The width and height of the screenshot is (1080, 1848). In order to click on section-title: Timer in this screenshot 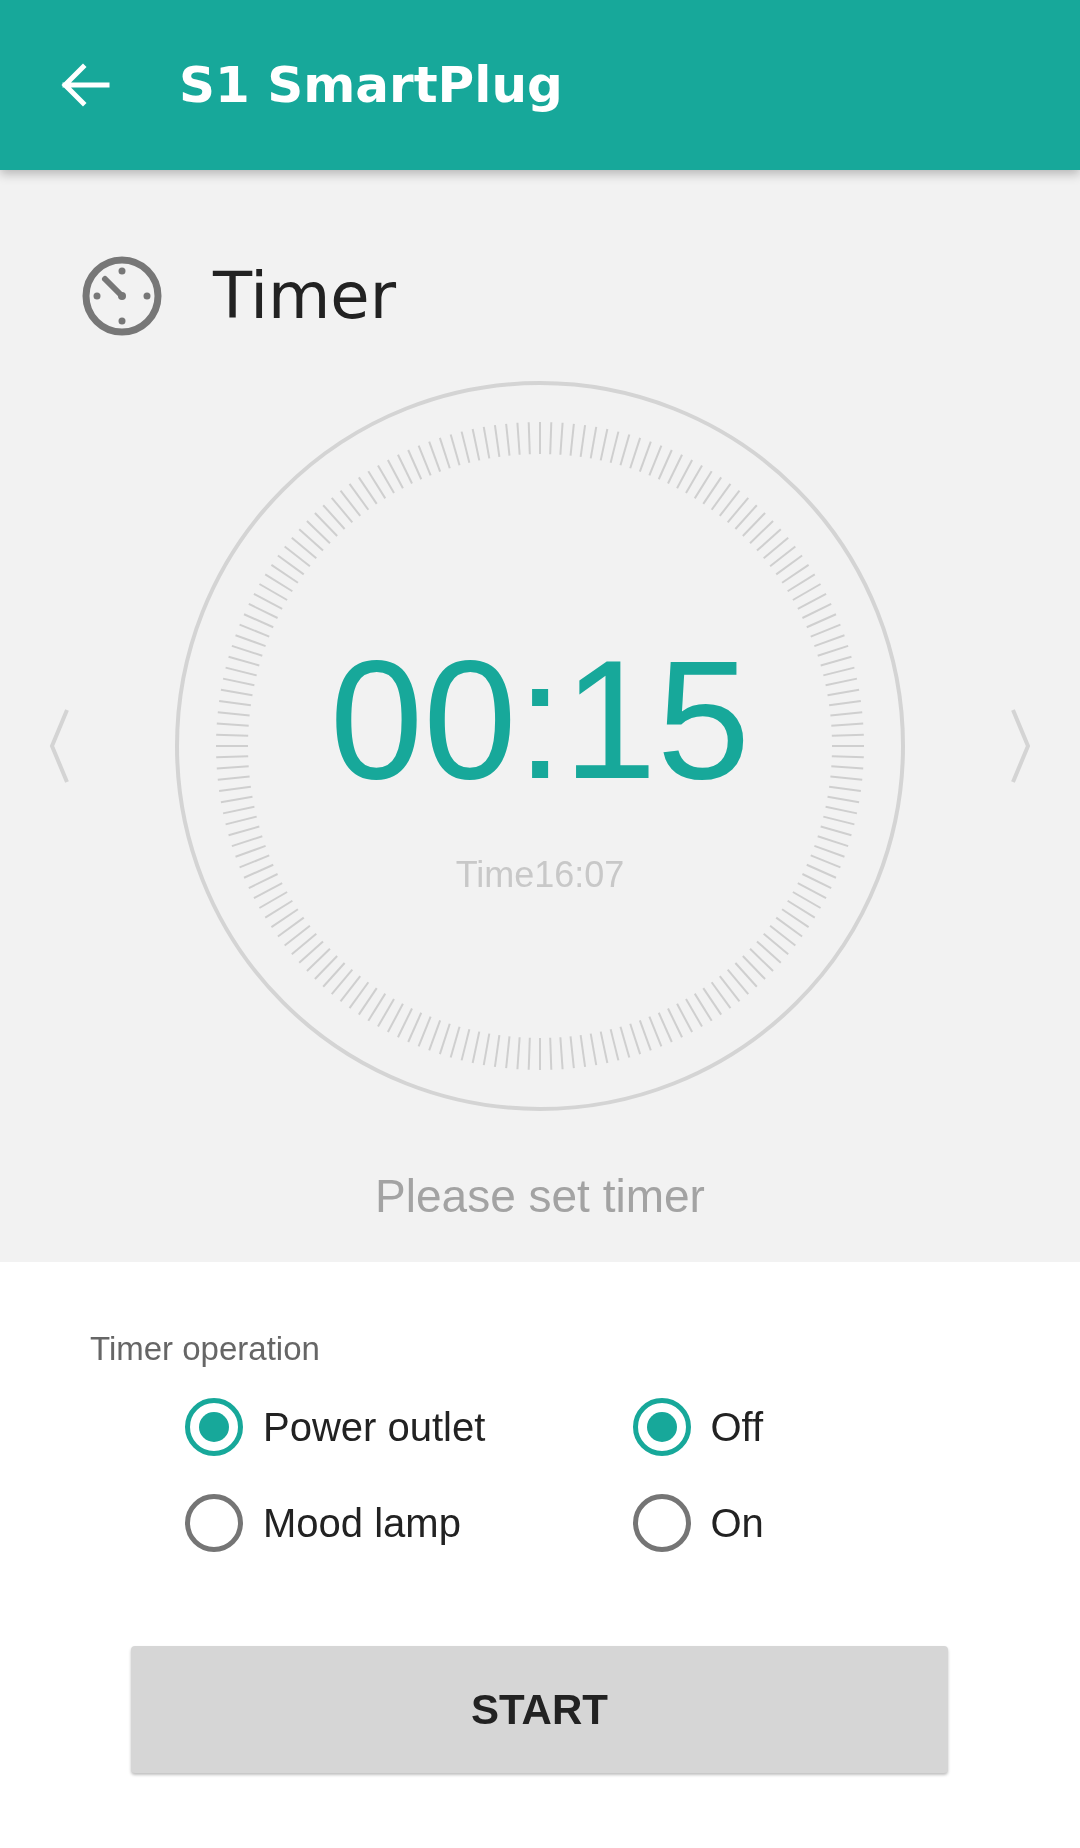, I will do `click(304, 296)`.